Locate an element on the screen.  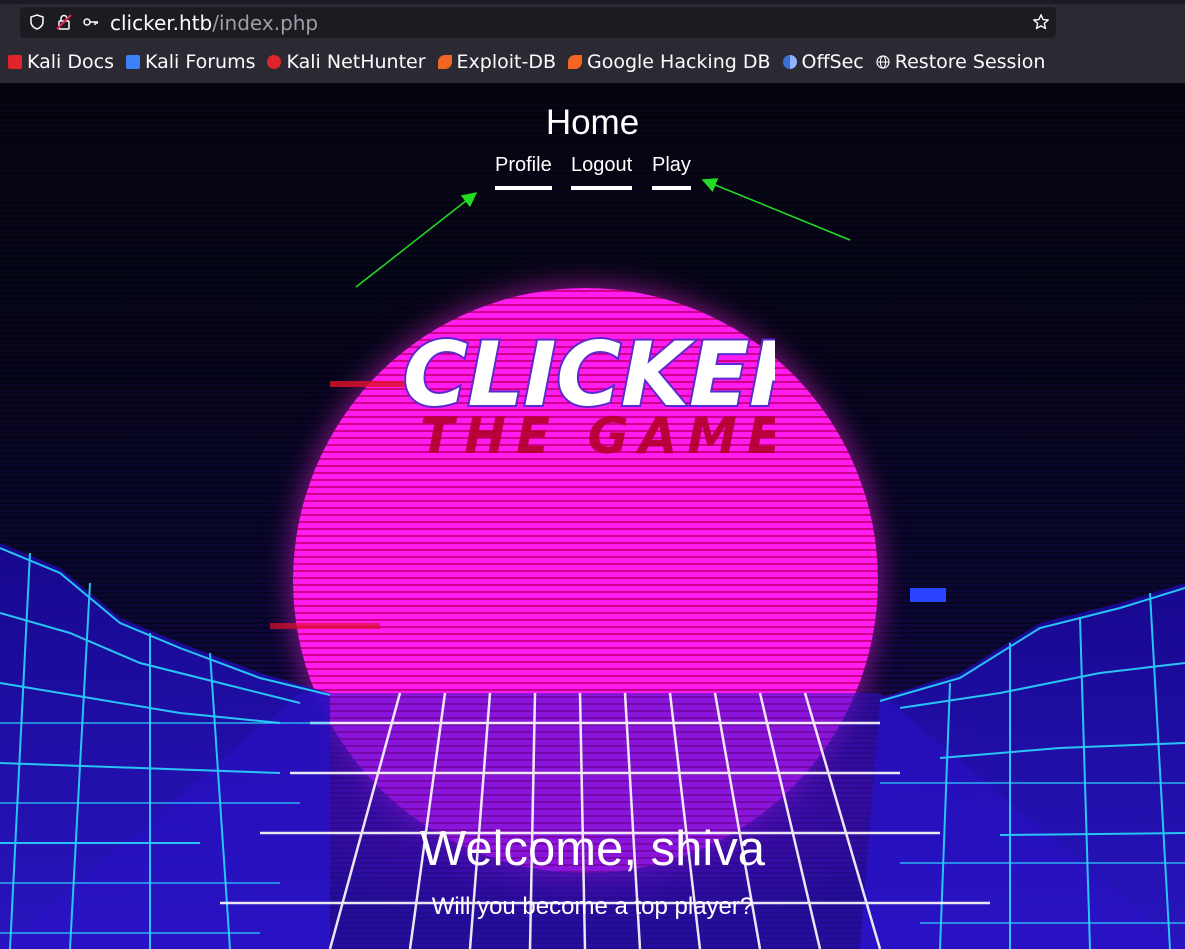
exploit-db-icon is located at coordinates (444, 62).